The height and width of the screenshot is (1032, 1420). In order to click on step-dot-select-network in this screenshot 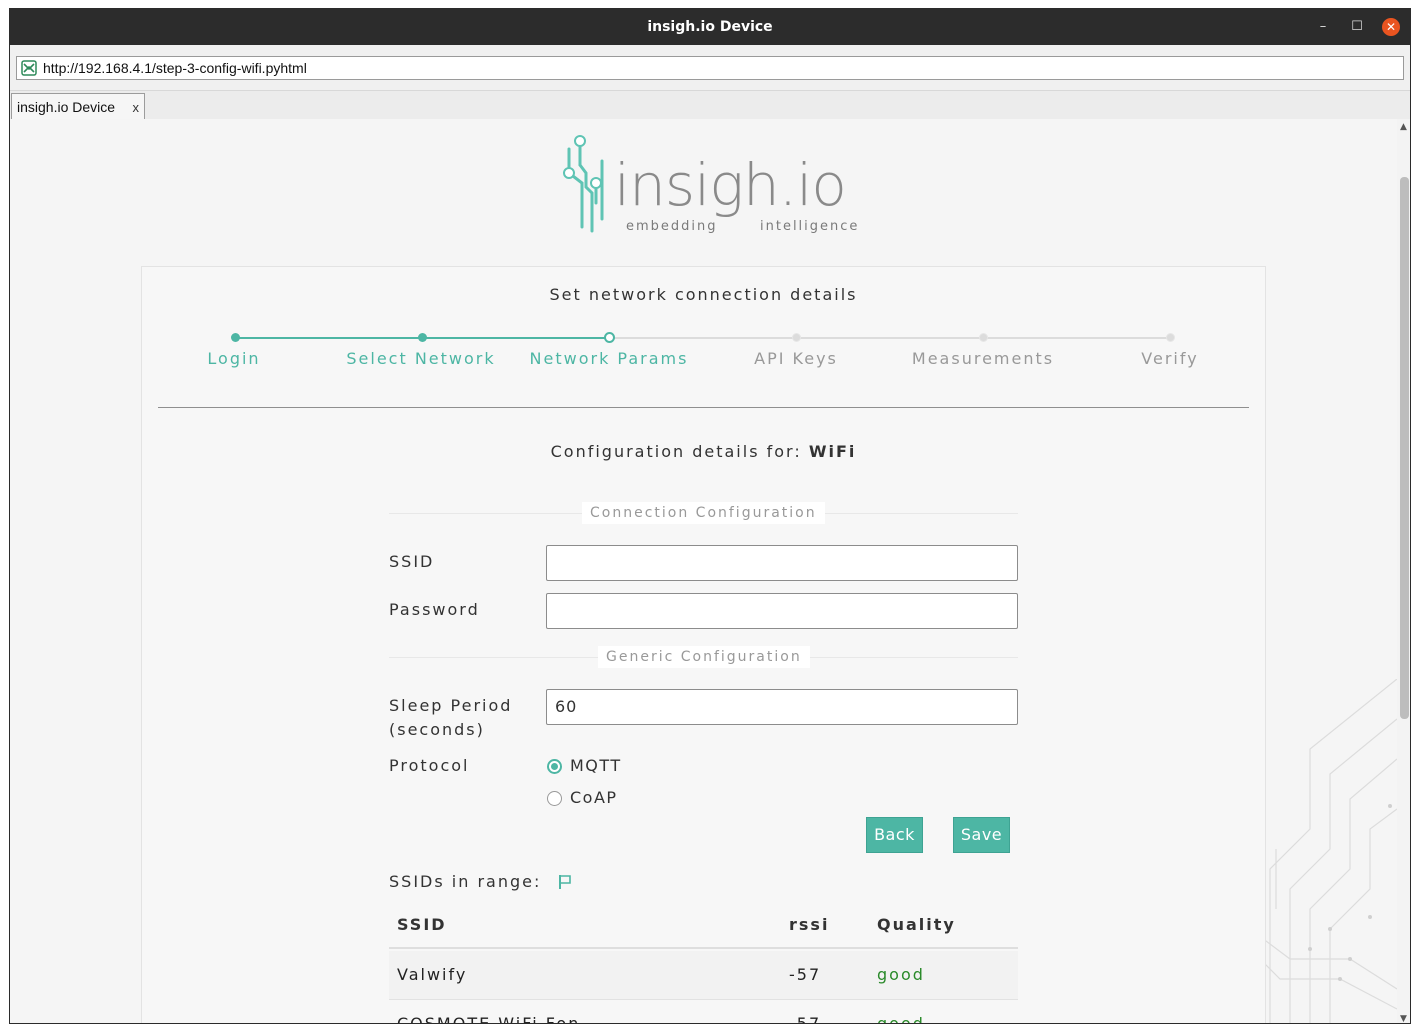, I will do `click(422, 337)`.